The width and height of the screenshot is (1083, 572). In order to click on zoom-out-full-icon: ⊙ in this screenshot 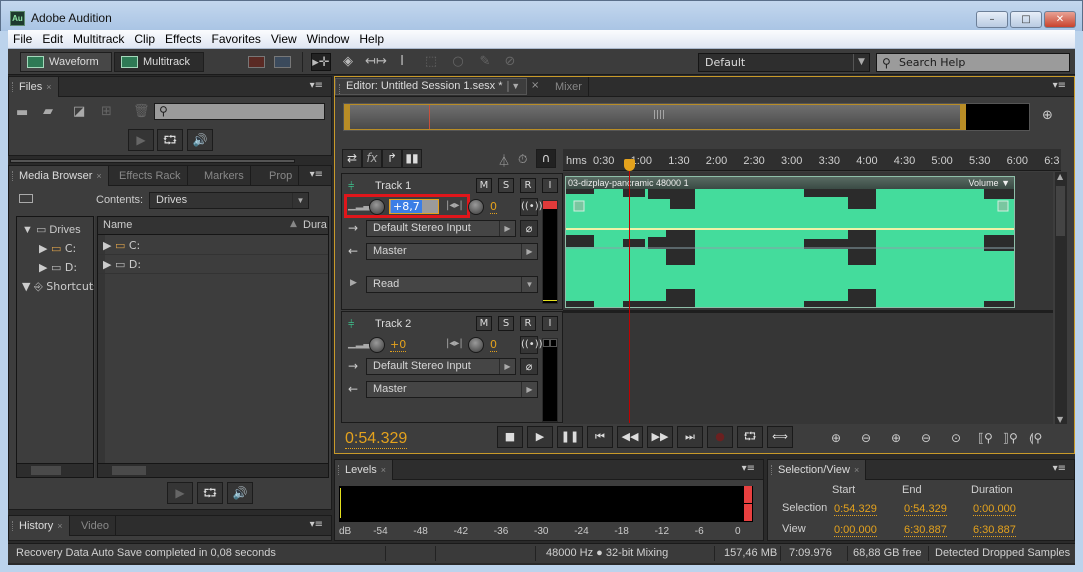, I will do `click(956, 438)`.